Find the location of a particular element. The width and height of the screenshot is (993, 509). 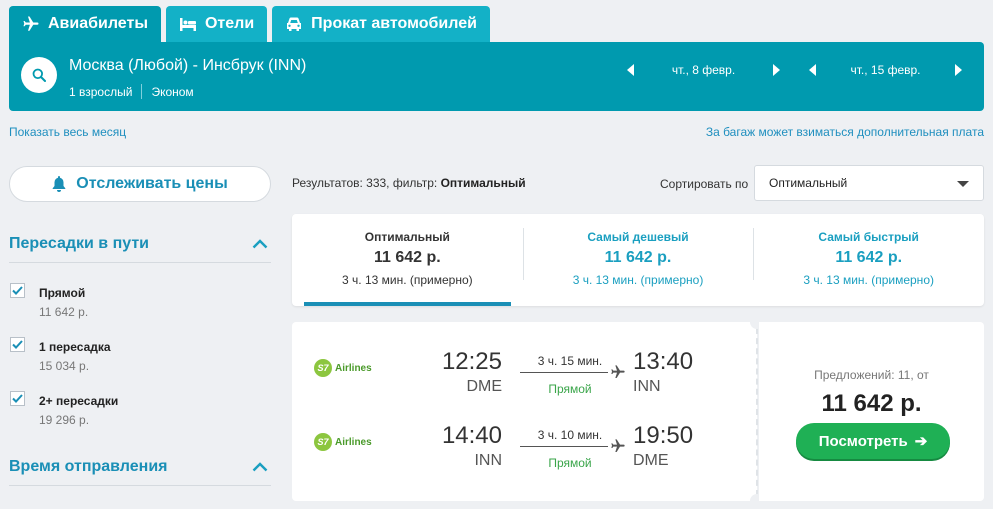

arrival-time: 19:50 is located at coordinates (663, 435).